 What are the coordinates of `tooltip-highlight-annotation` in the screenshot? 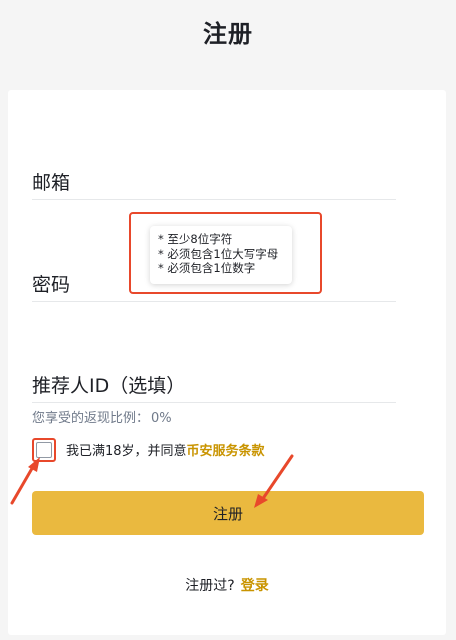 It's located at (225, 253).